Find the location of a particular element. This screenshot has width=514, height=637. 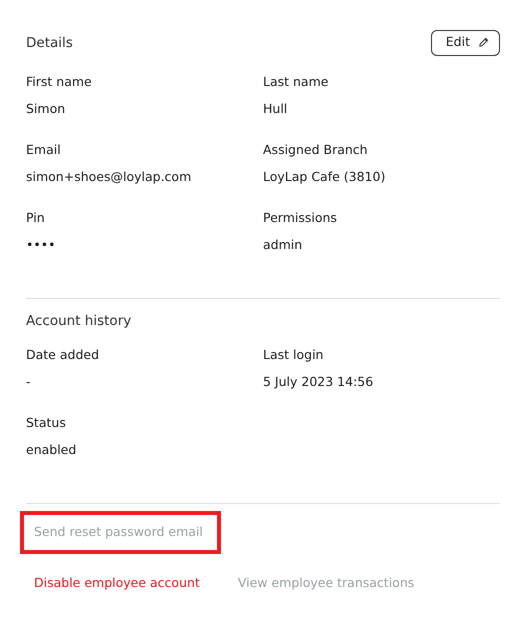

field-value: Hull is located at coordinates (275, 108).